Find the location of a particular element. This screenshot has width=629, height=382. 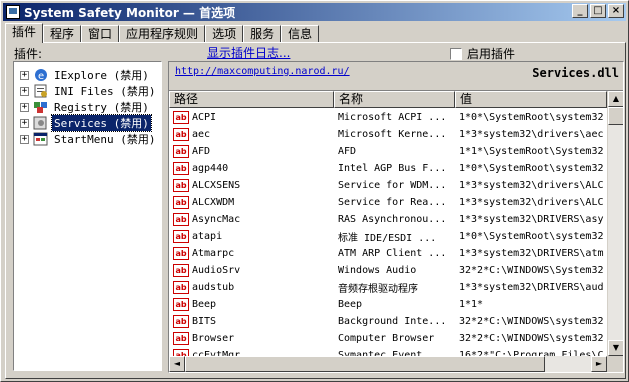

tree-item-iexplore: + e IExplore (禁用) is located at coordinates (85, 75).